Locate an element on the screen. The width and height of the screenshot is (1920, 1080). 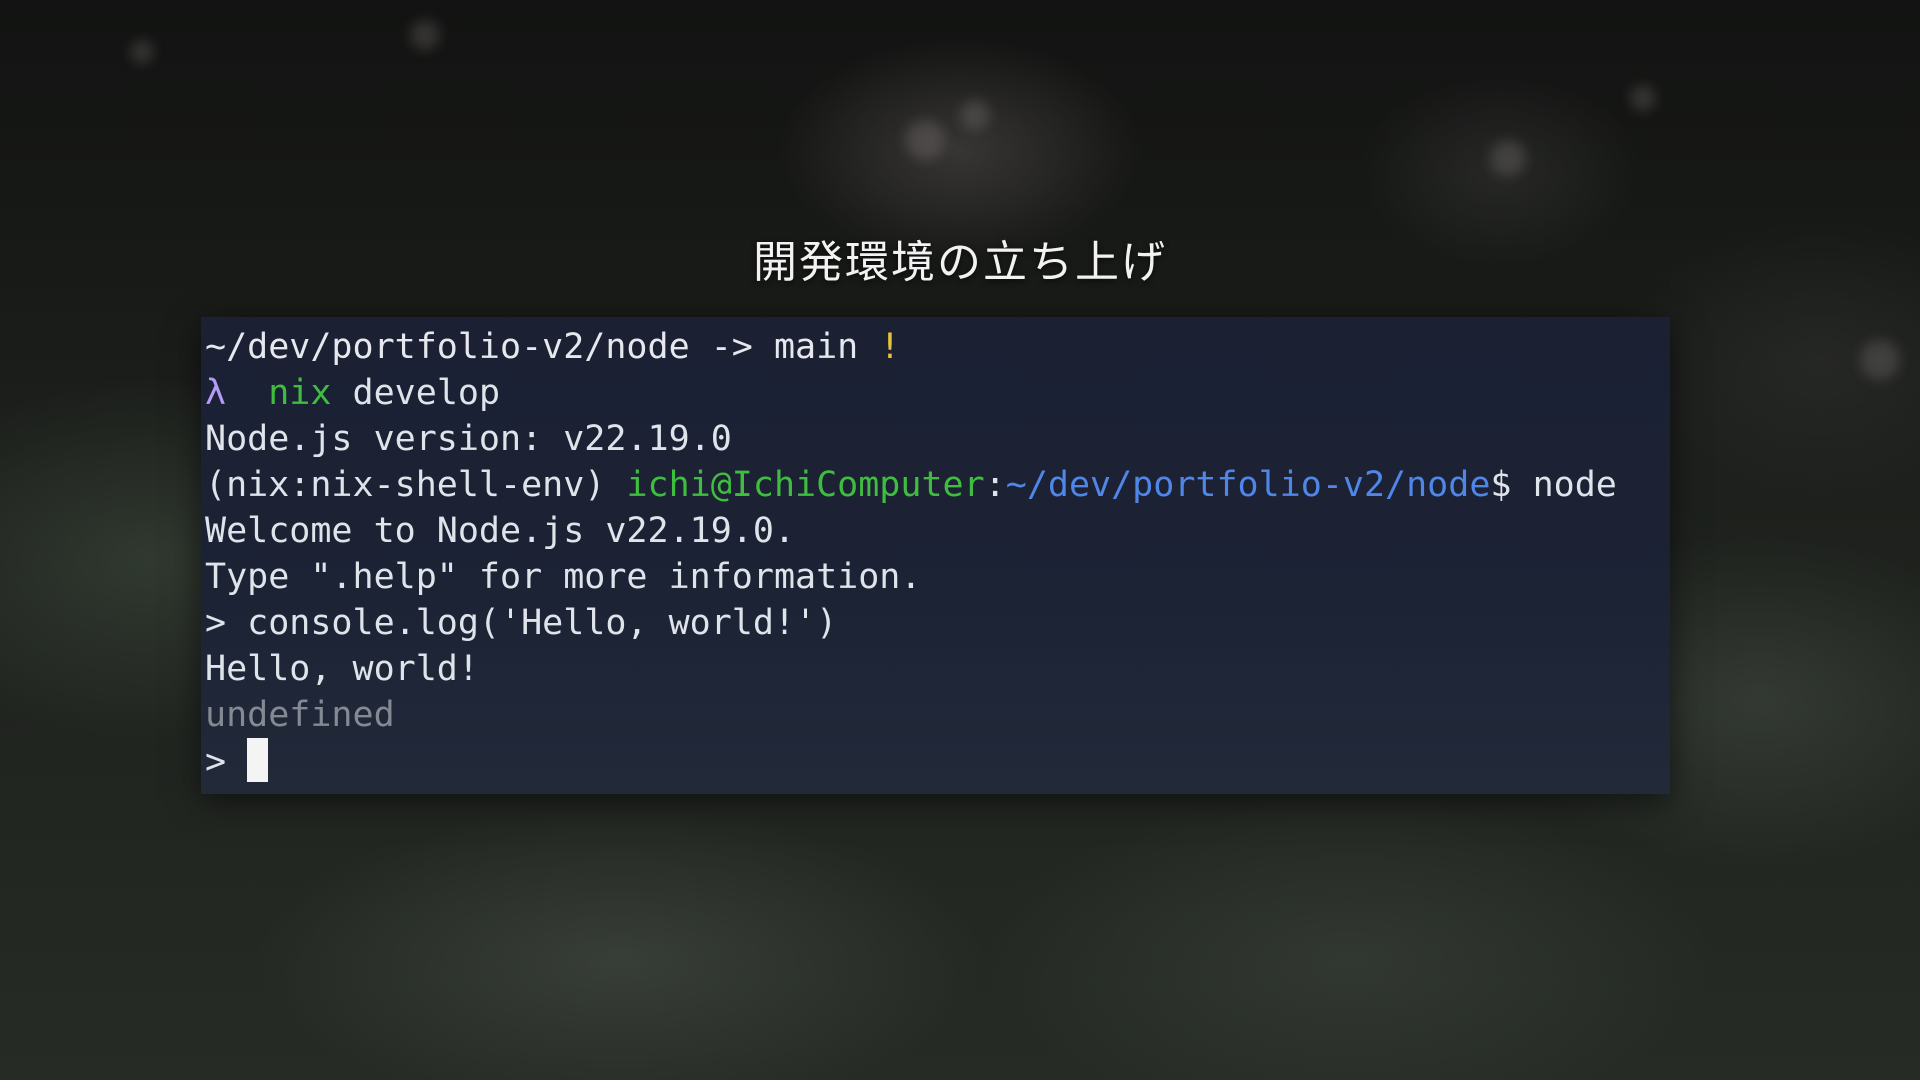
git-branch: main is located at coordinates (816, 347).